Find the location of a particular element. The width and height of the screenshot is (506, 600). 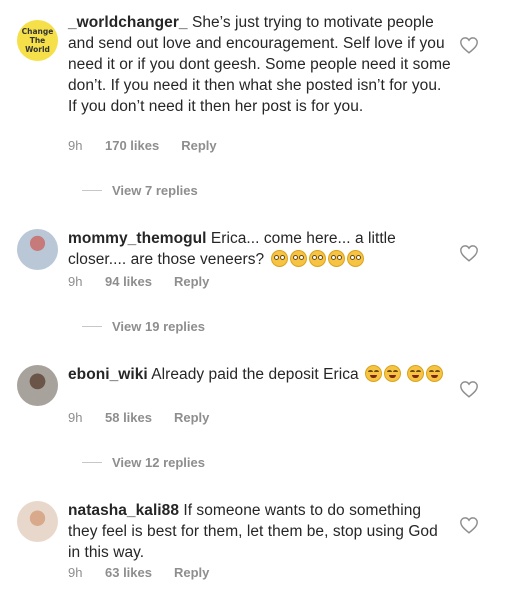

comment-username: mommy_themogul is located at coordinates (137, 238).